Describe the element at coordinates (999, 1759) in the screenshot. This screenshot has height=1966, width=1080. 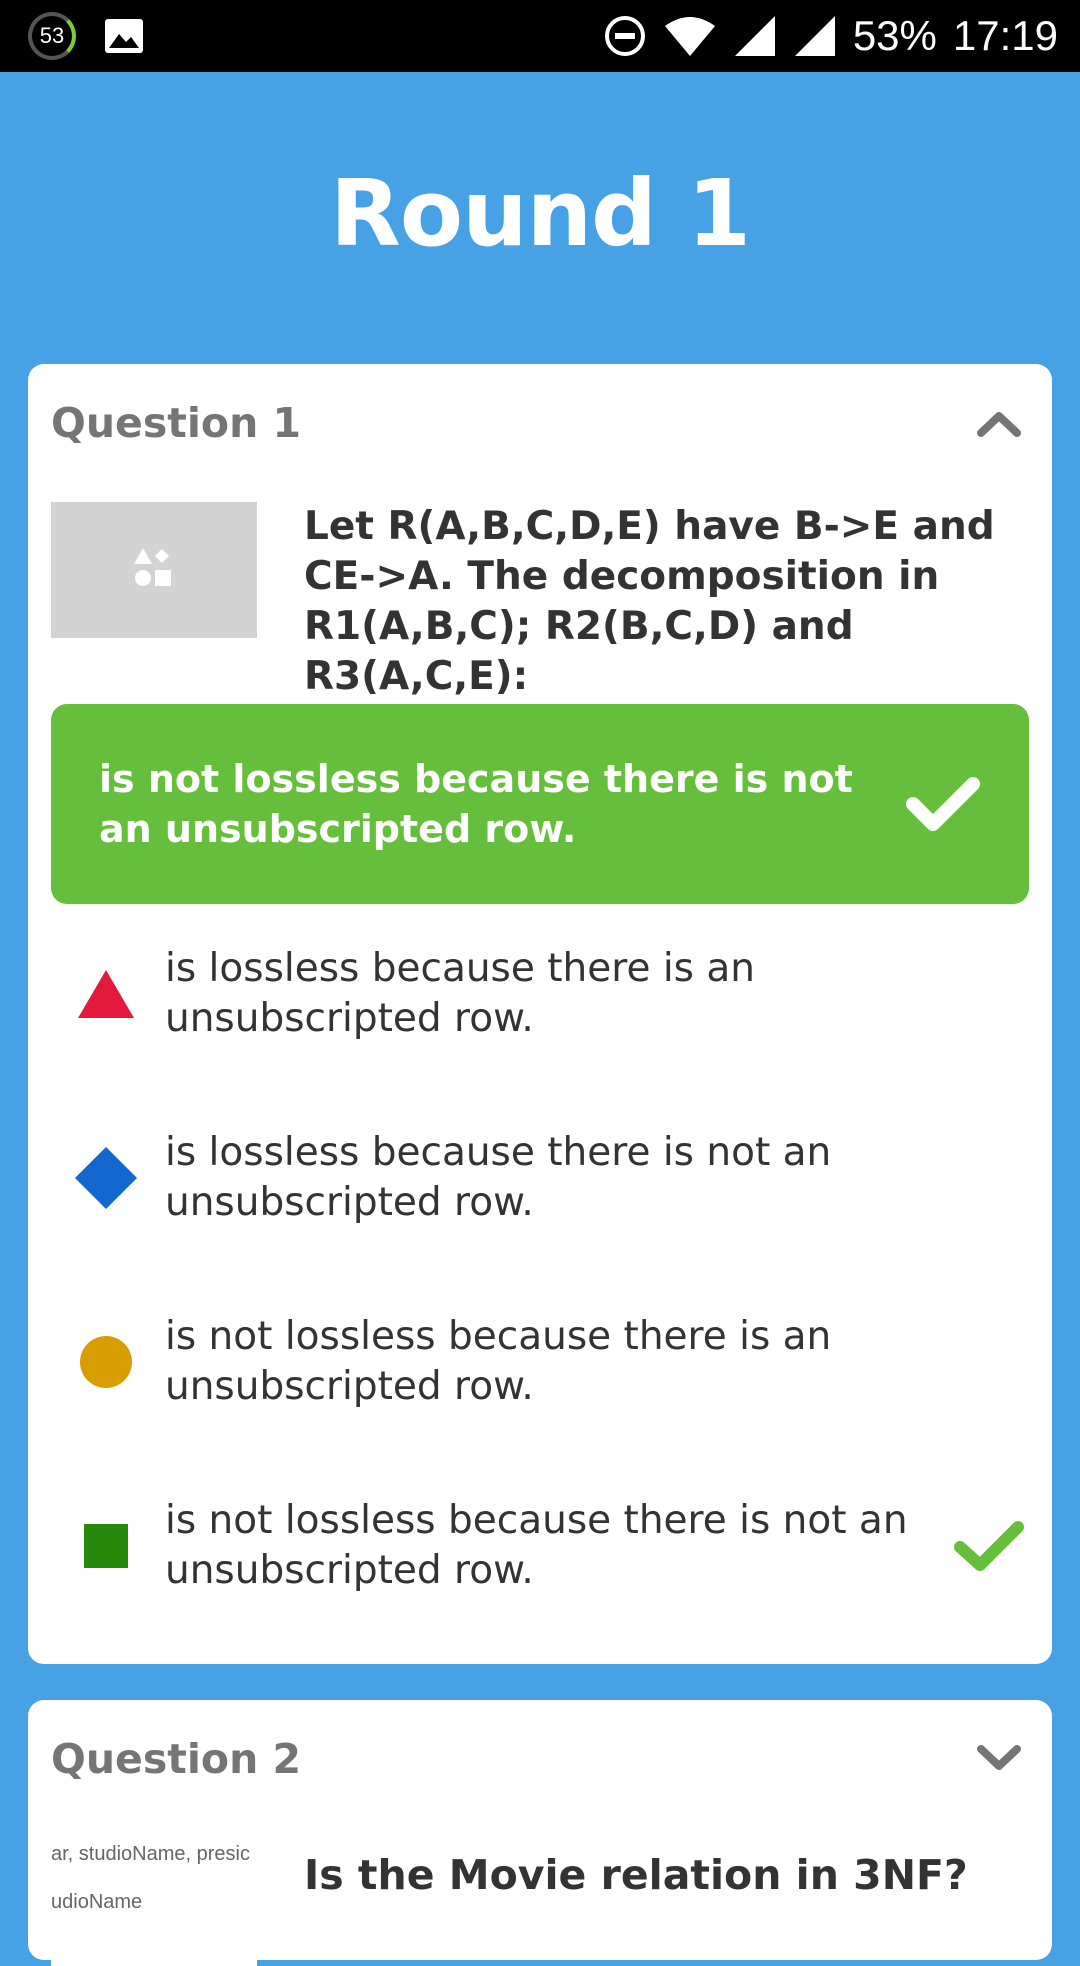
I see `chevron-down-icon` at that location.